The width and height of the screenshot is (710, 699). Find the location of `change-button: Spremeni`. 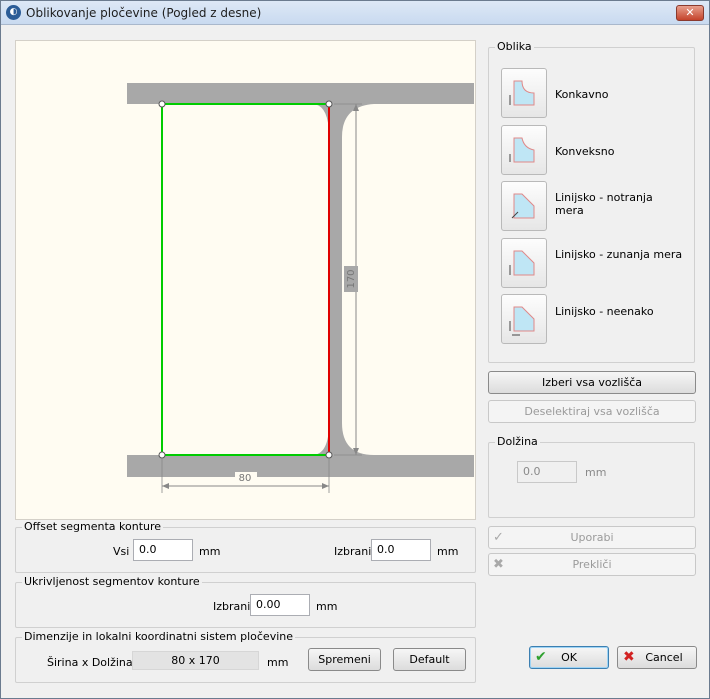

change-button: Spremeni is located at coordinates (344, 659).